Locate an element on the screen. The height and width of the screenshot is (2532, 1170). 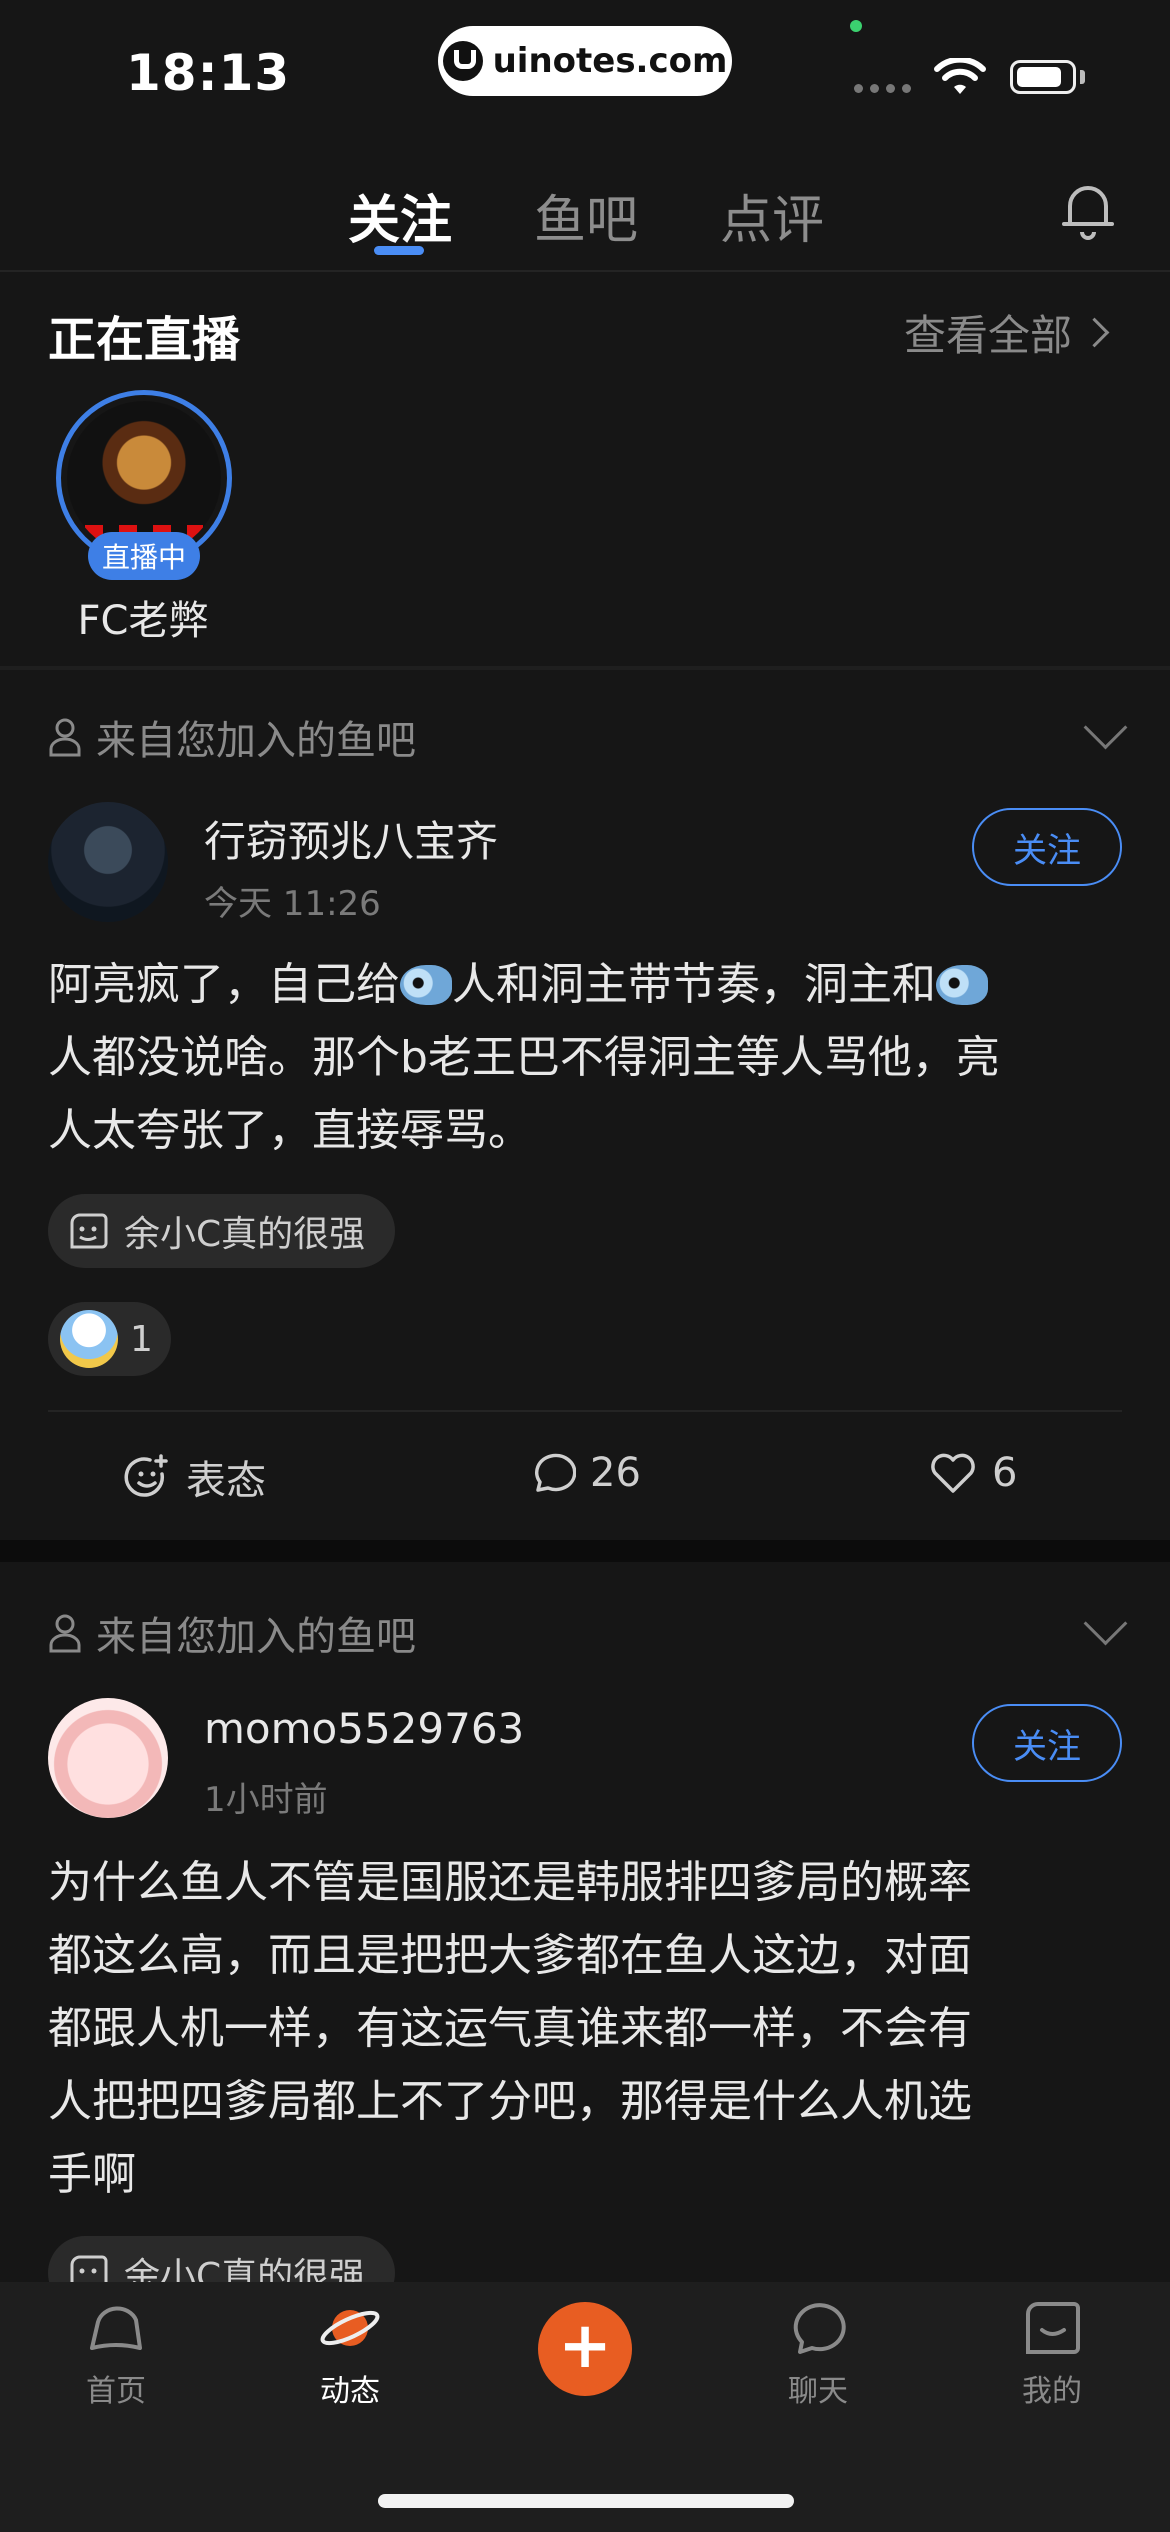
post-line: 人把把四爹局都上不了分吧，那得是什么人机选 is located at coordinates (510, 2101).